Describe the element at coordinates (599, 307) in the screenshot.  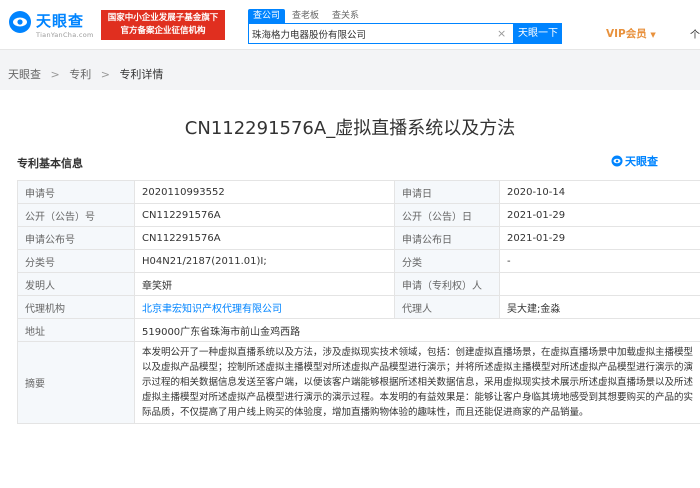
I see `value-agent: 吴大建;金淼` at that location.